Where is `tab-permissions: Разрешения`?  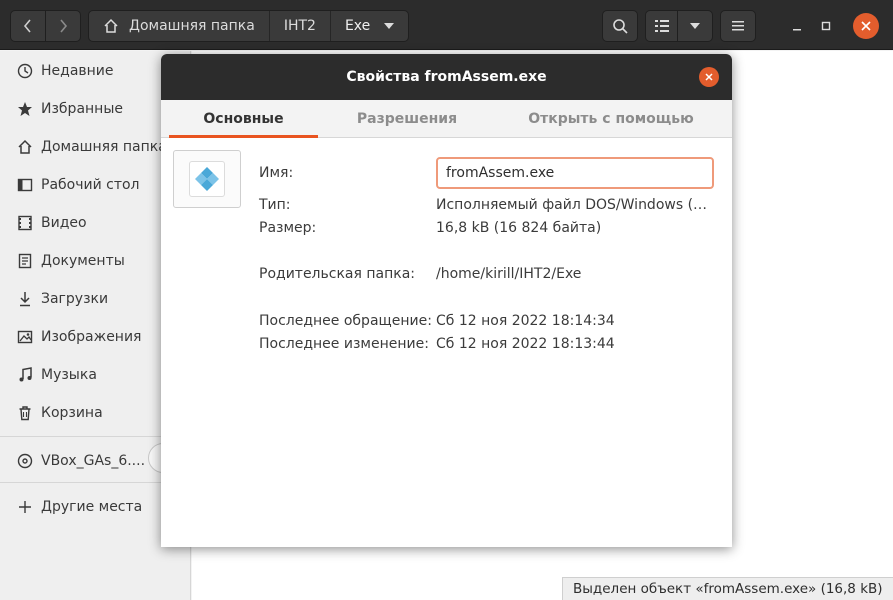 tab-permissions: Разрешения is located at coordinates (407, 119).